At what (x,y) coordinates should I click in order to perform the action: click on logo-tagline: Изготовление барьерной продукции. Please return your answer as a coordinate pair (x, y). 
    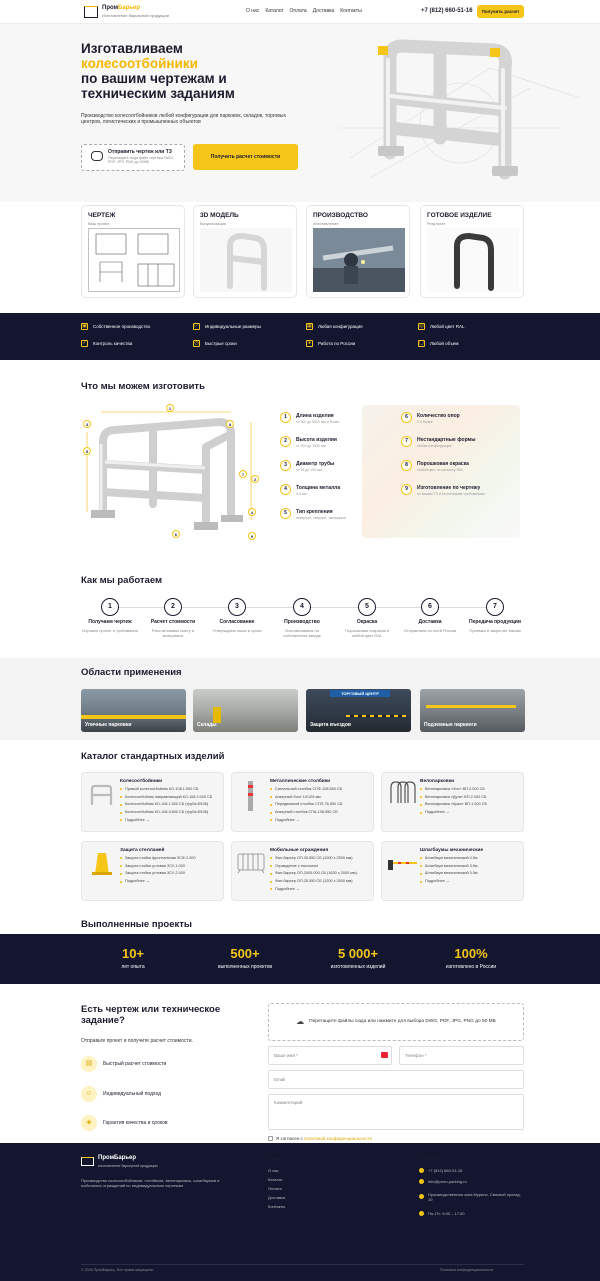
    Looking at the image, I should click on (135, 15).